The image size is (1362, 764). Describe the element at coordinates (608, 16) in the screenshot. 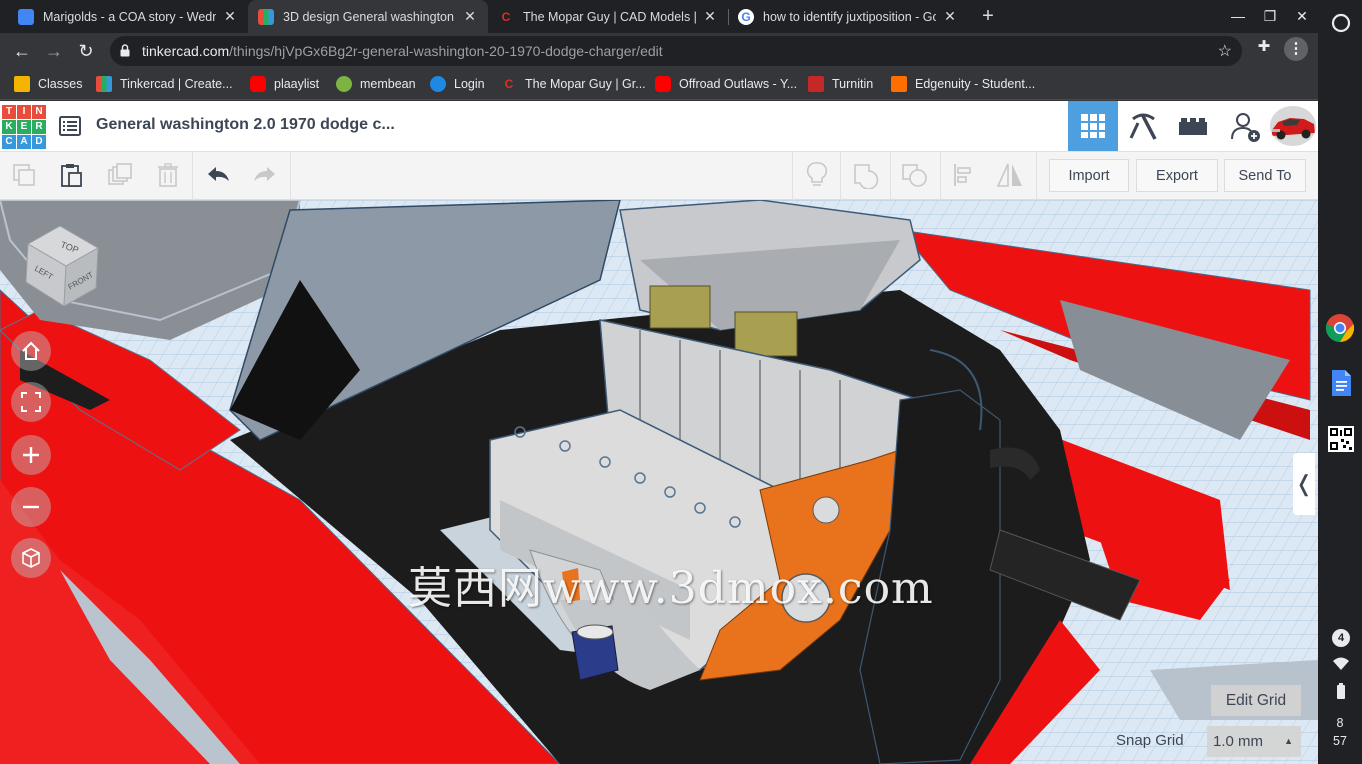

I see `tab-mopar-guy: C The Mopar Guy | CAD Models | G ✕` at that location.